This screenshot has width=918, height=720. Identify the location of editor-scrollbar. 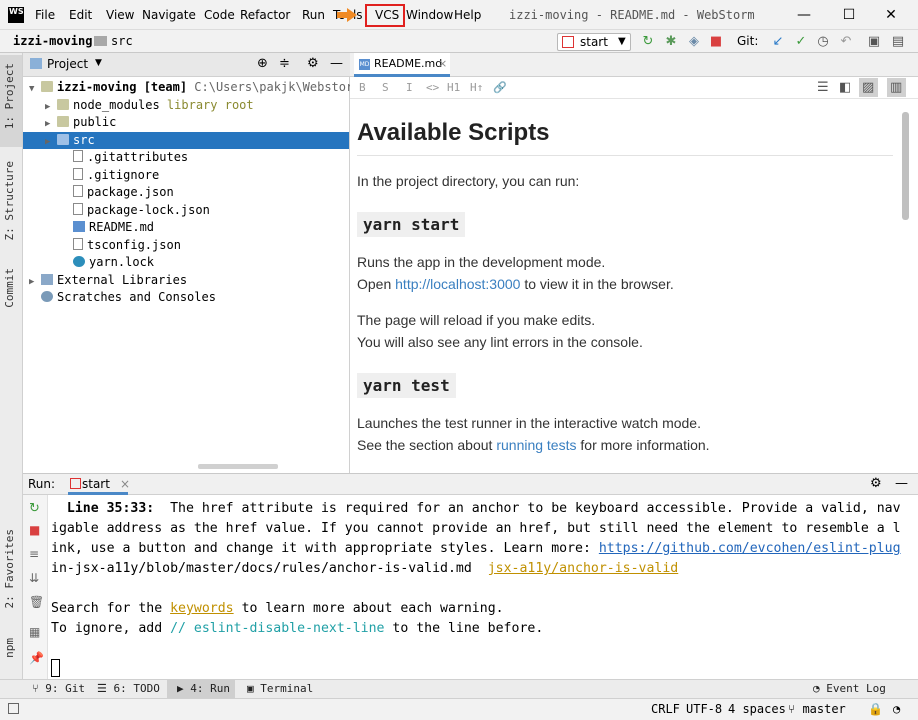
(905, 166).